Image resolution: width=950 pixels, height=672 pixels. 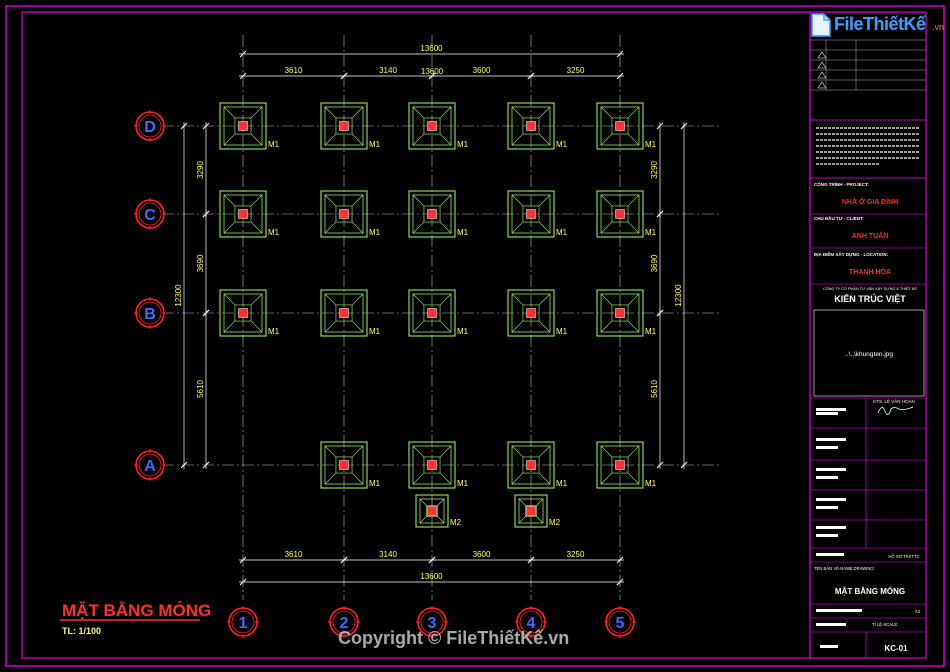 I want to click on watermark-logo: FileThiếtKế .vn, so click(x=878, y=24).